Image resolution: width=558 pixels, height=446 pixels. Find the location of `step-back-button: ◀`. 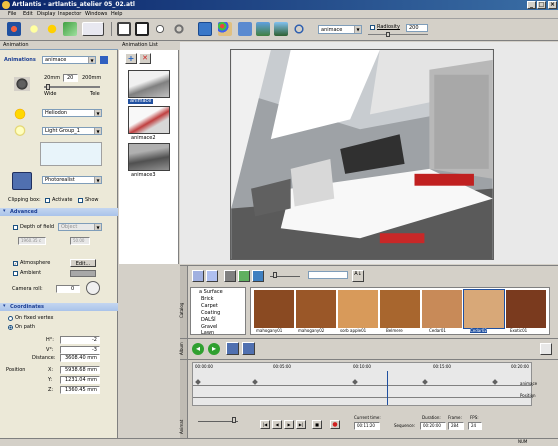

step-back-button: ◀ is located at coordinates (277, 424).